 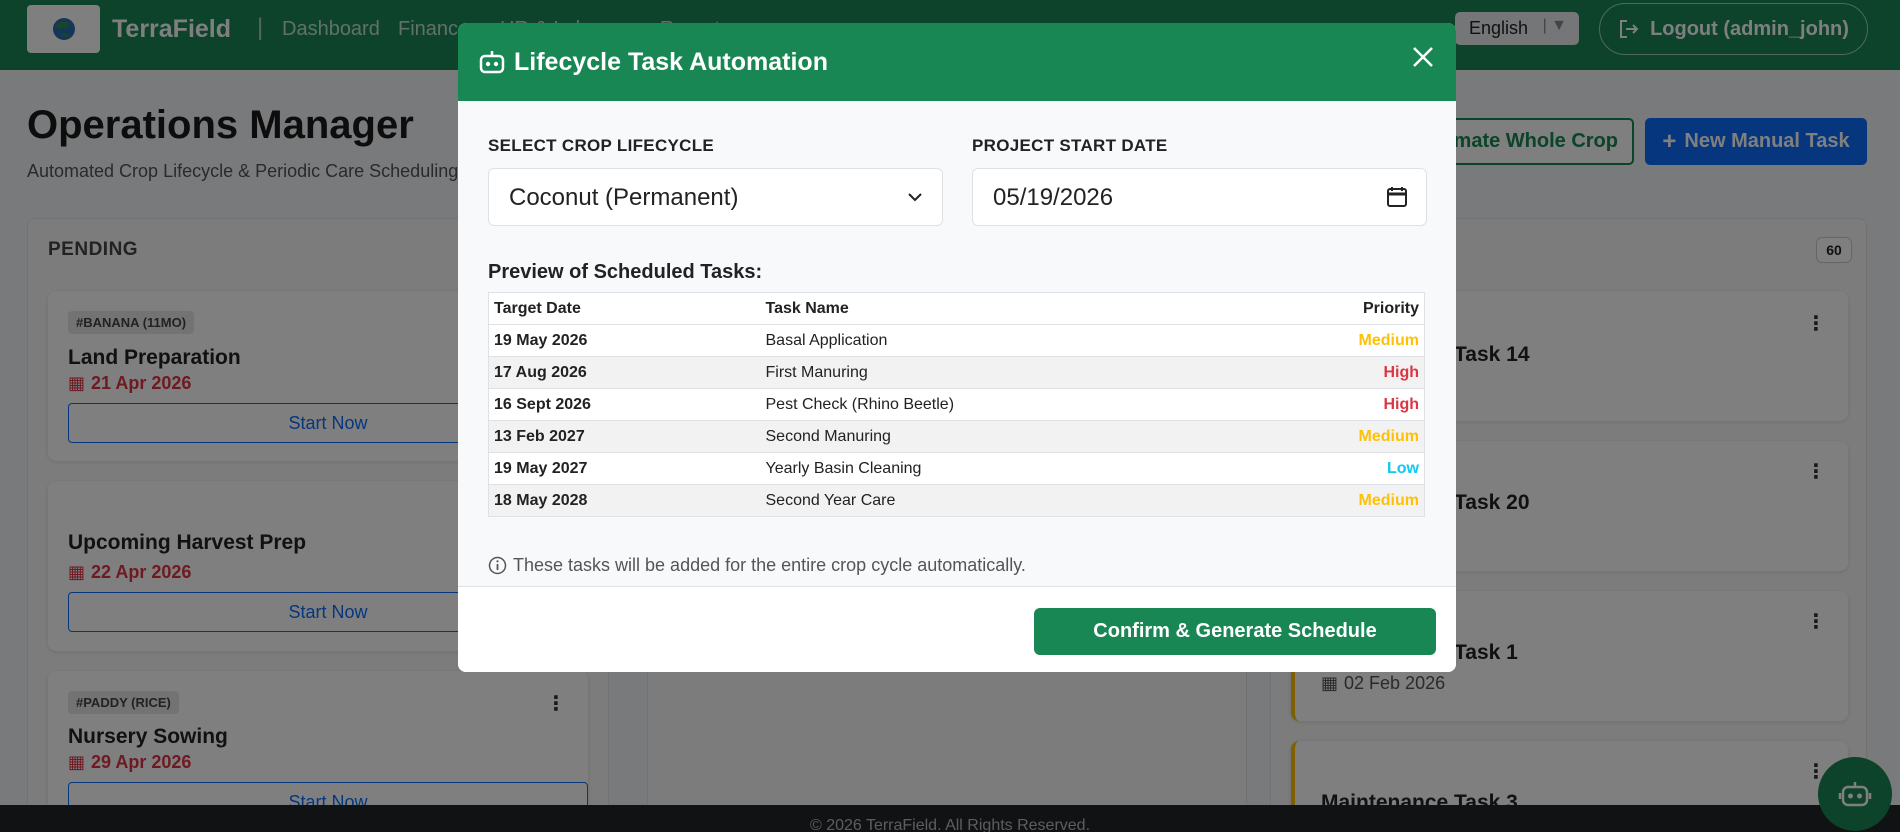 What do you see at coordinates (957, 629) in the screenshot?
I see `modal-footer: Confirm & Generate Schedule` at bounding box center [957, 629].